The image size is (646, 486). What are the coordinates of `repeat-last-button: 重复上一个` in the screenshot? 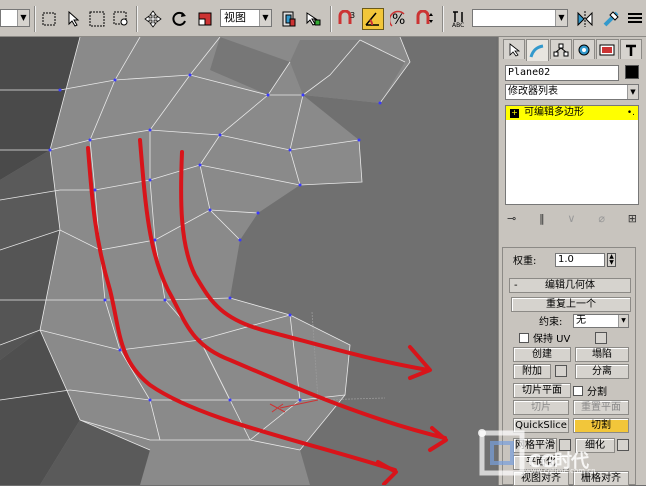 It's located at (571, 304).